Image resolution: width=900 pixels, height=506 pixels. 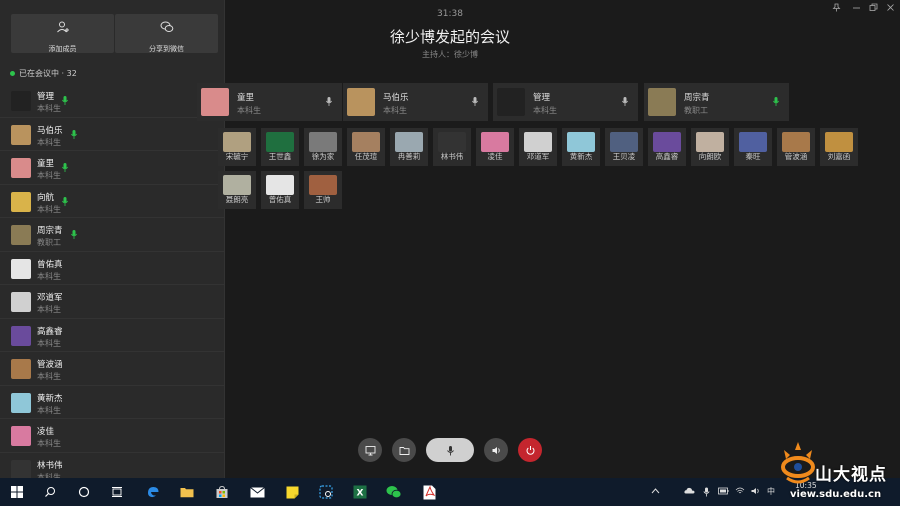 What do you see at coordinates (257, 492) in the screenshot?
I see `mail-icon` at bounding box center [257, 492].